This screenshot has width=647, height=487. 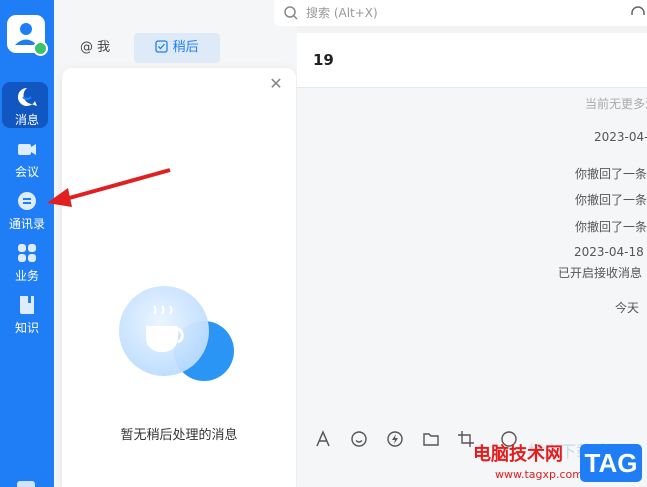 What do you see at coordinates (518, 454) in the screenshot?
I see `watermark-site-name: 电脑技术网` at bounding box center [518, 454].